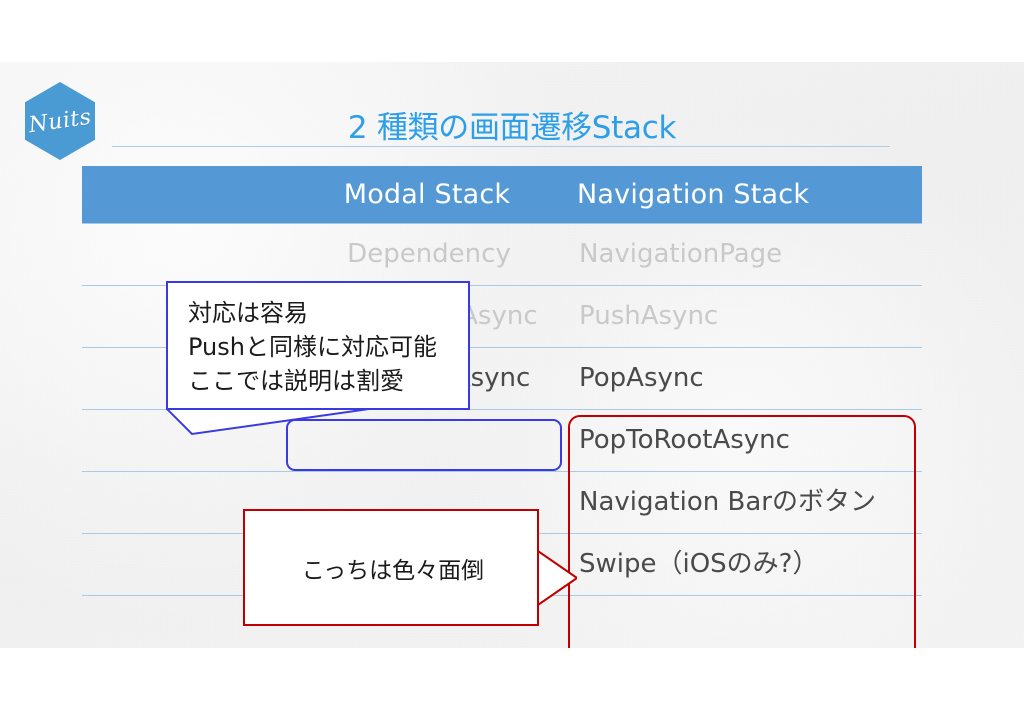 Image resolution: width=1024 pixels, height=724 pixels. I want to click on table-row: PushAsync, so click(649, 316).